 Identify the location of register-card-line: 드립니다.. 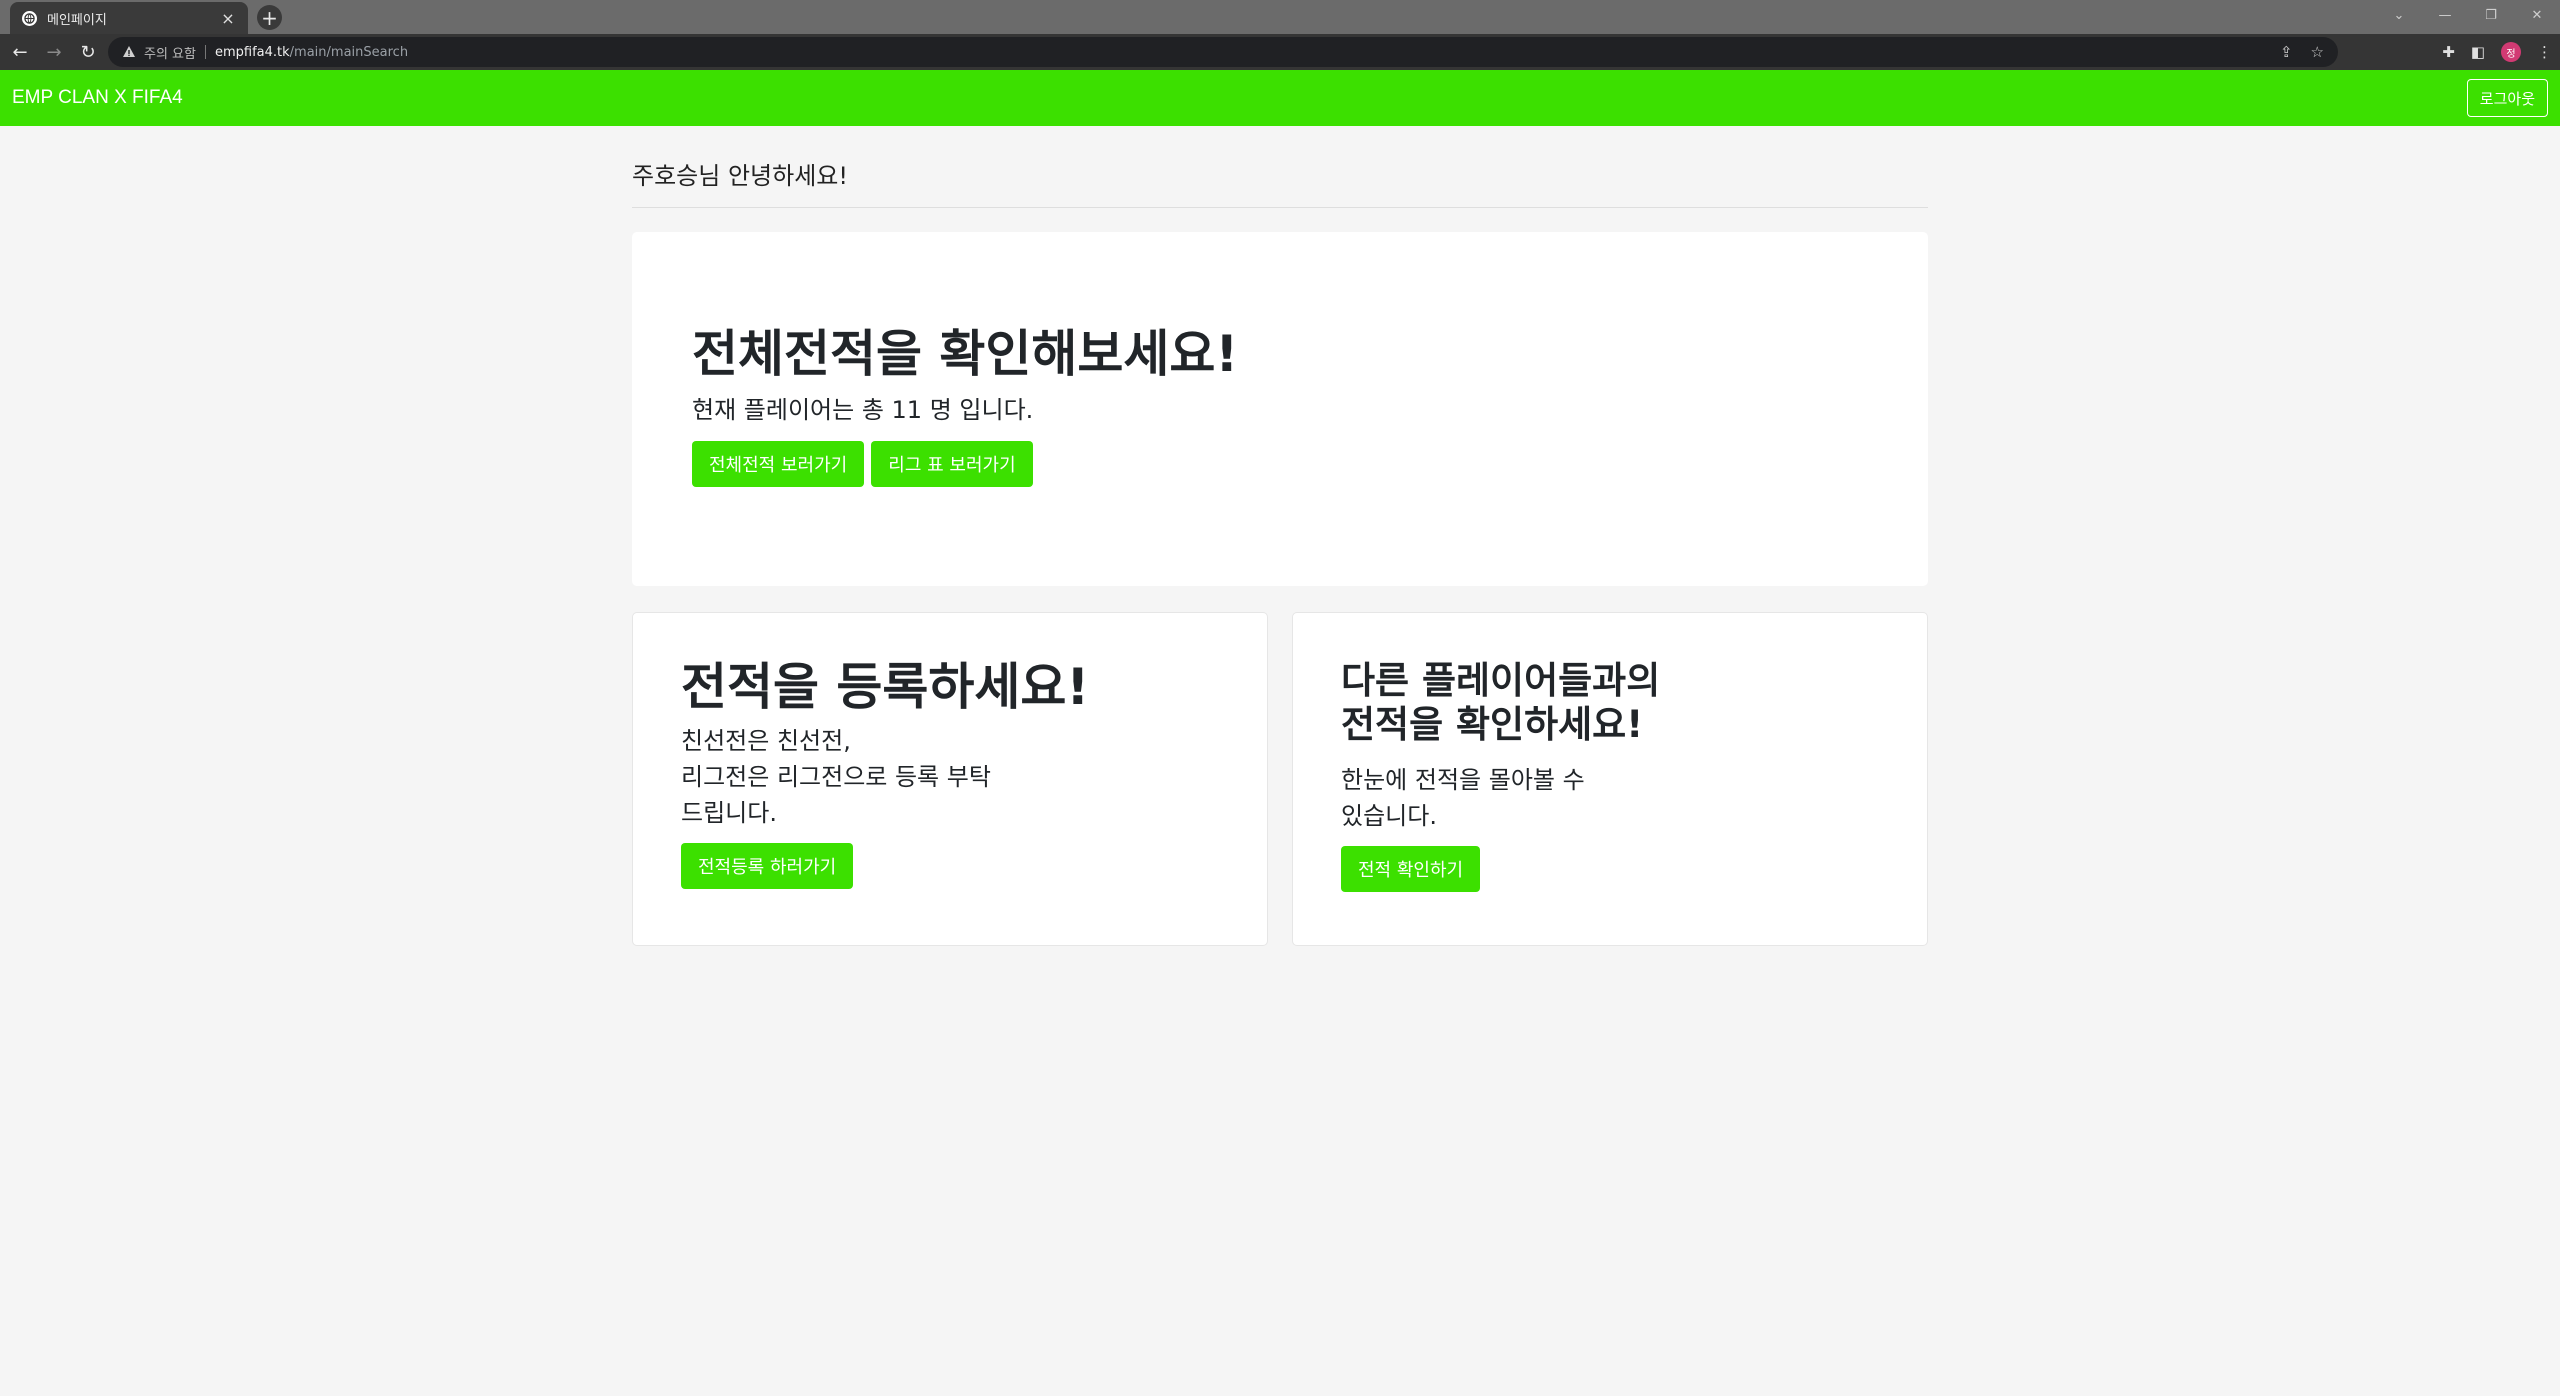
(729, 813).